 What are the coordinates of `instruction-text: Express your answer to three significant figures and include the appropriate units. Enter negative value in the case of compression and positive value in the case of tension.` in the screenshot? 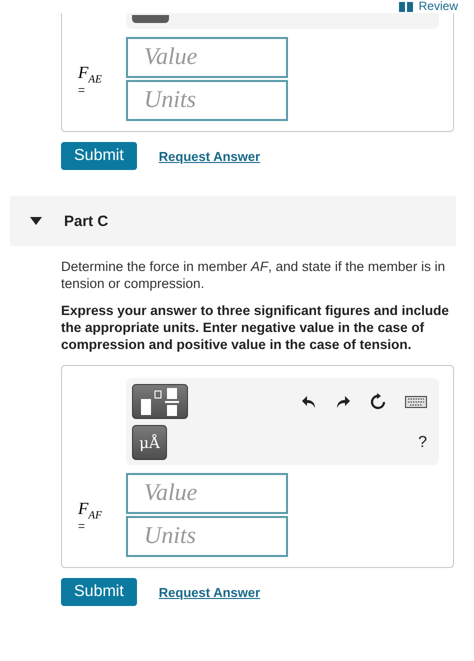 It's located at (255, 327).